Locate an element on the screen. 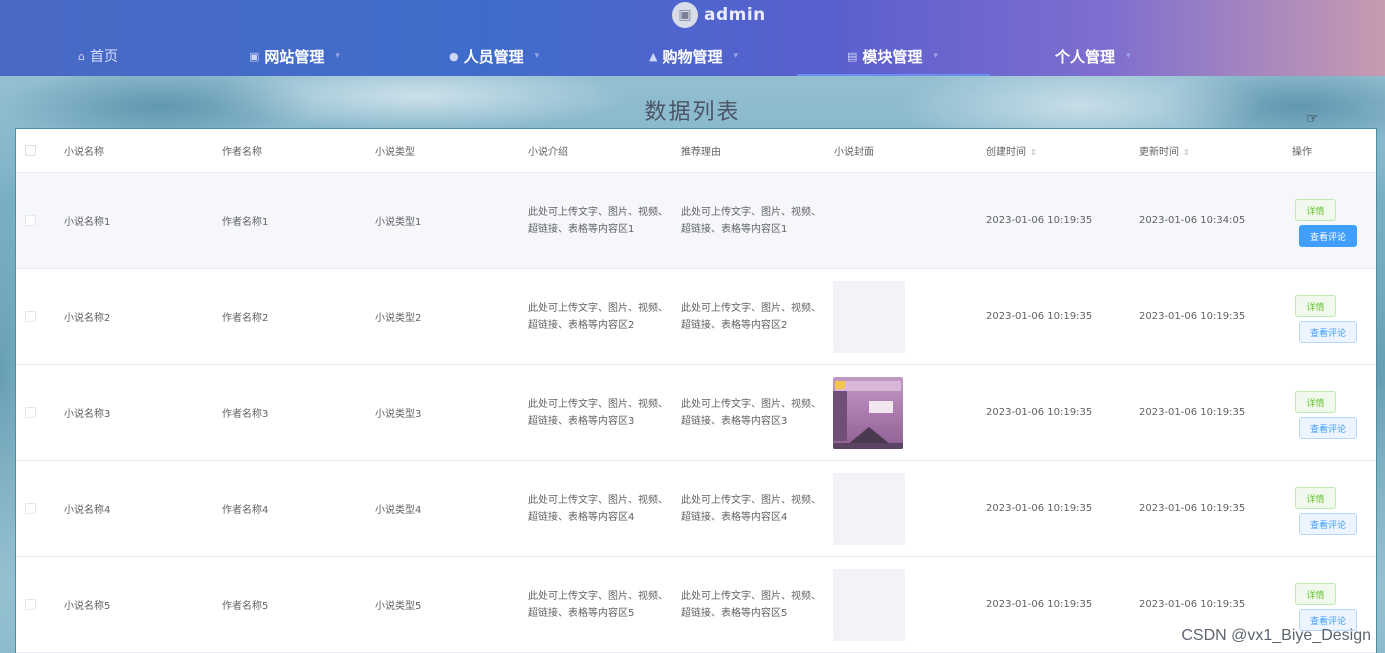  cell-reason: 此处可上传文字、图片、视频、超链接、表格等内容区4 is located at coordinates (751, 508).